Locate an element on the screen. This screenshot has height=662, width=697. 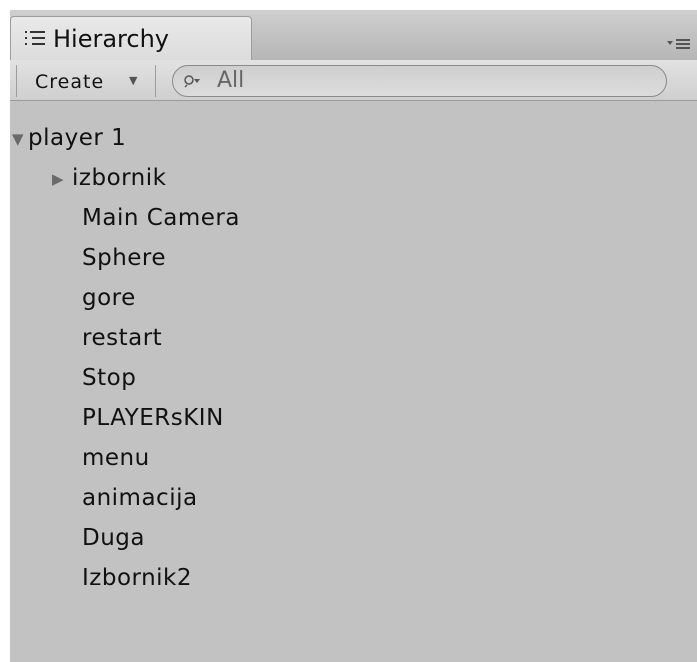
tree-item-stop: Stop is located at coordinates (109, 378).